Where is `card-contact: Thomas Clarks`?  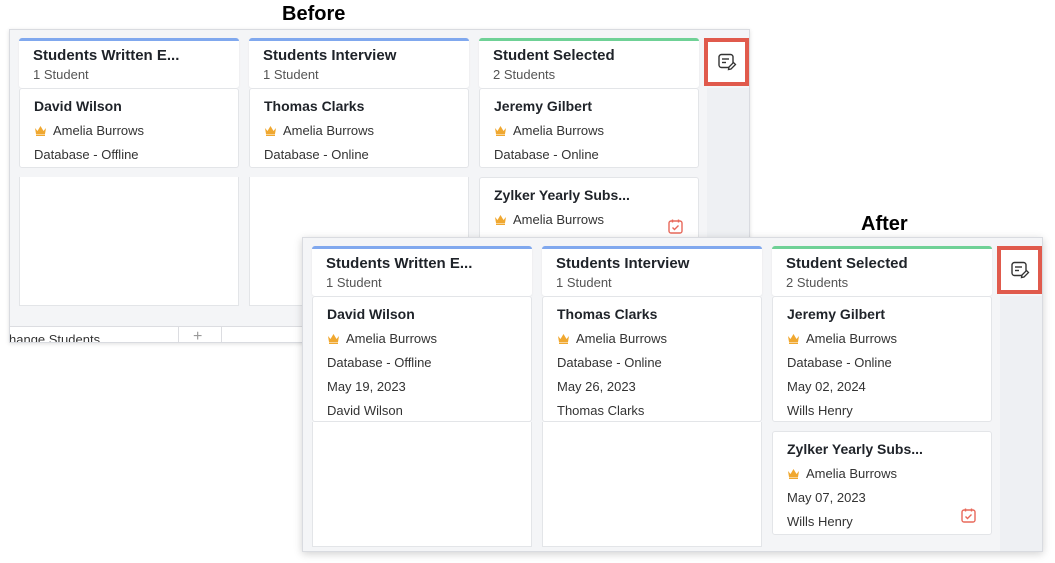 card-contact: Thomas Clarks is located at coordinates (601, 410).